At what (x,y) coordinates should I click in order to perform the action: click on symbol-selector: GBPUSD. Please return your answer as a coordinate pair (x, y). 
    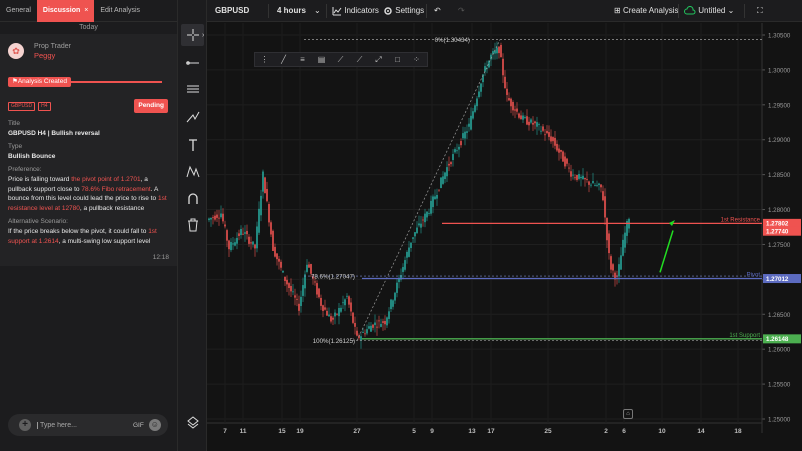
    Looking at the image, I should click on (232, 11).